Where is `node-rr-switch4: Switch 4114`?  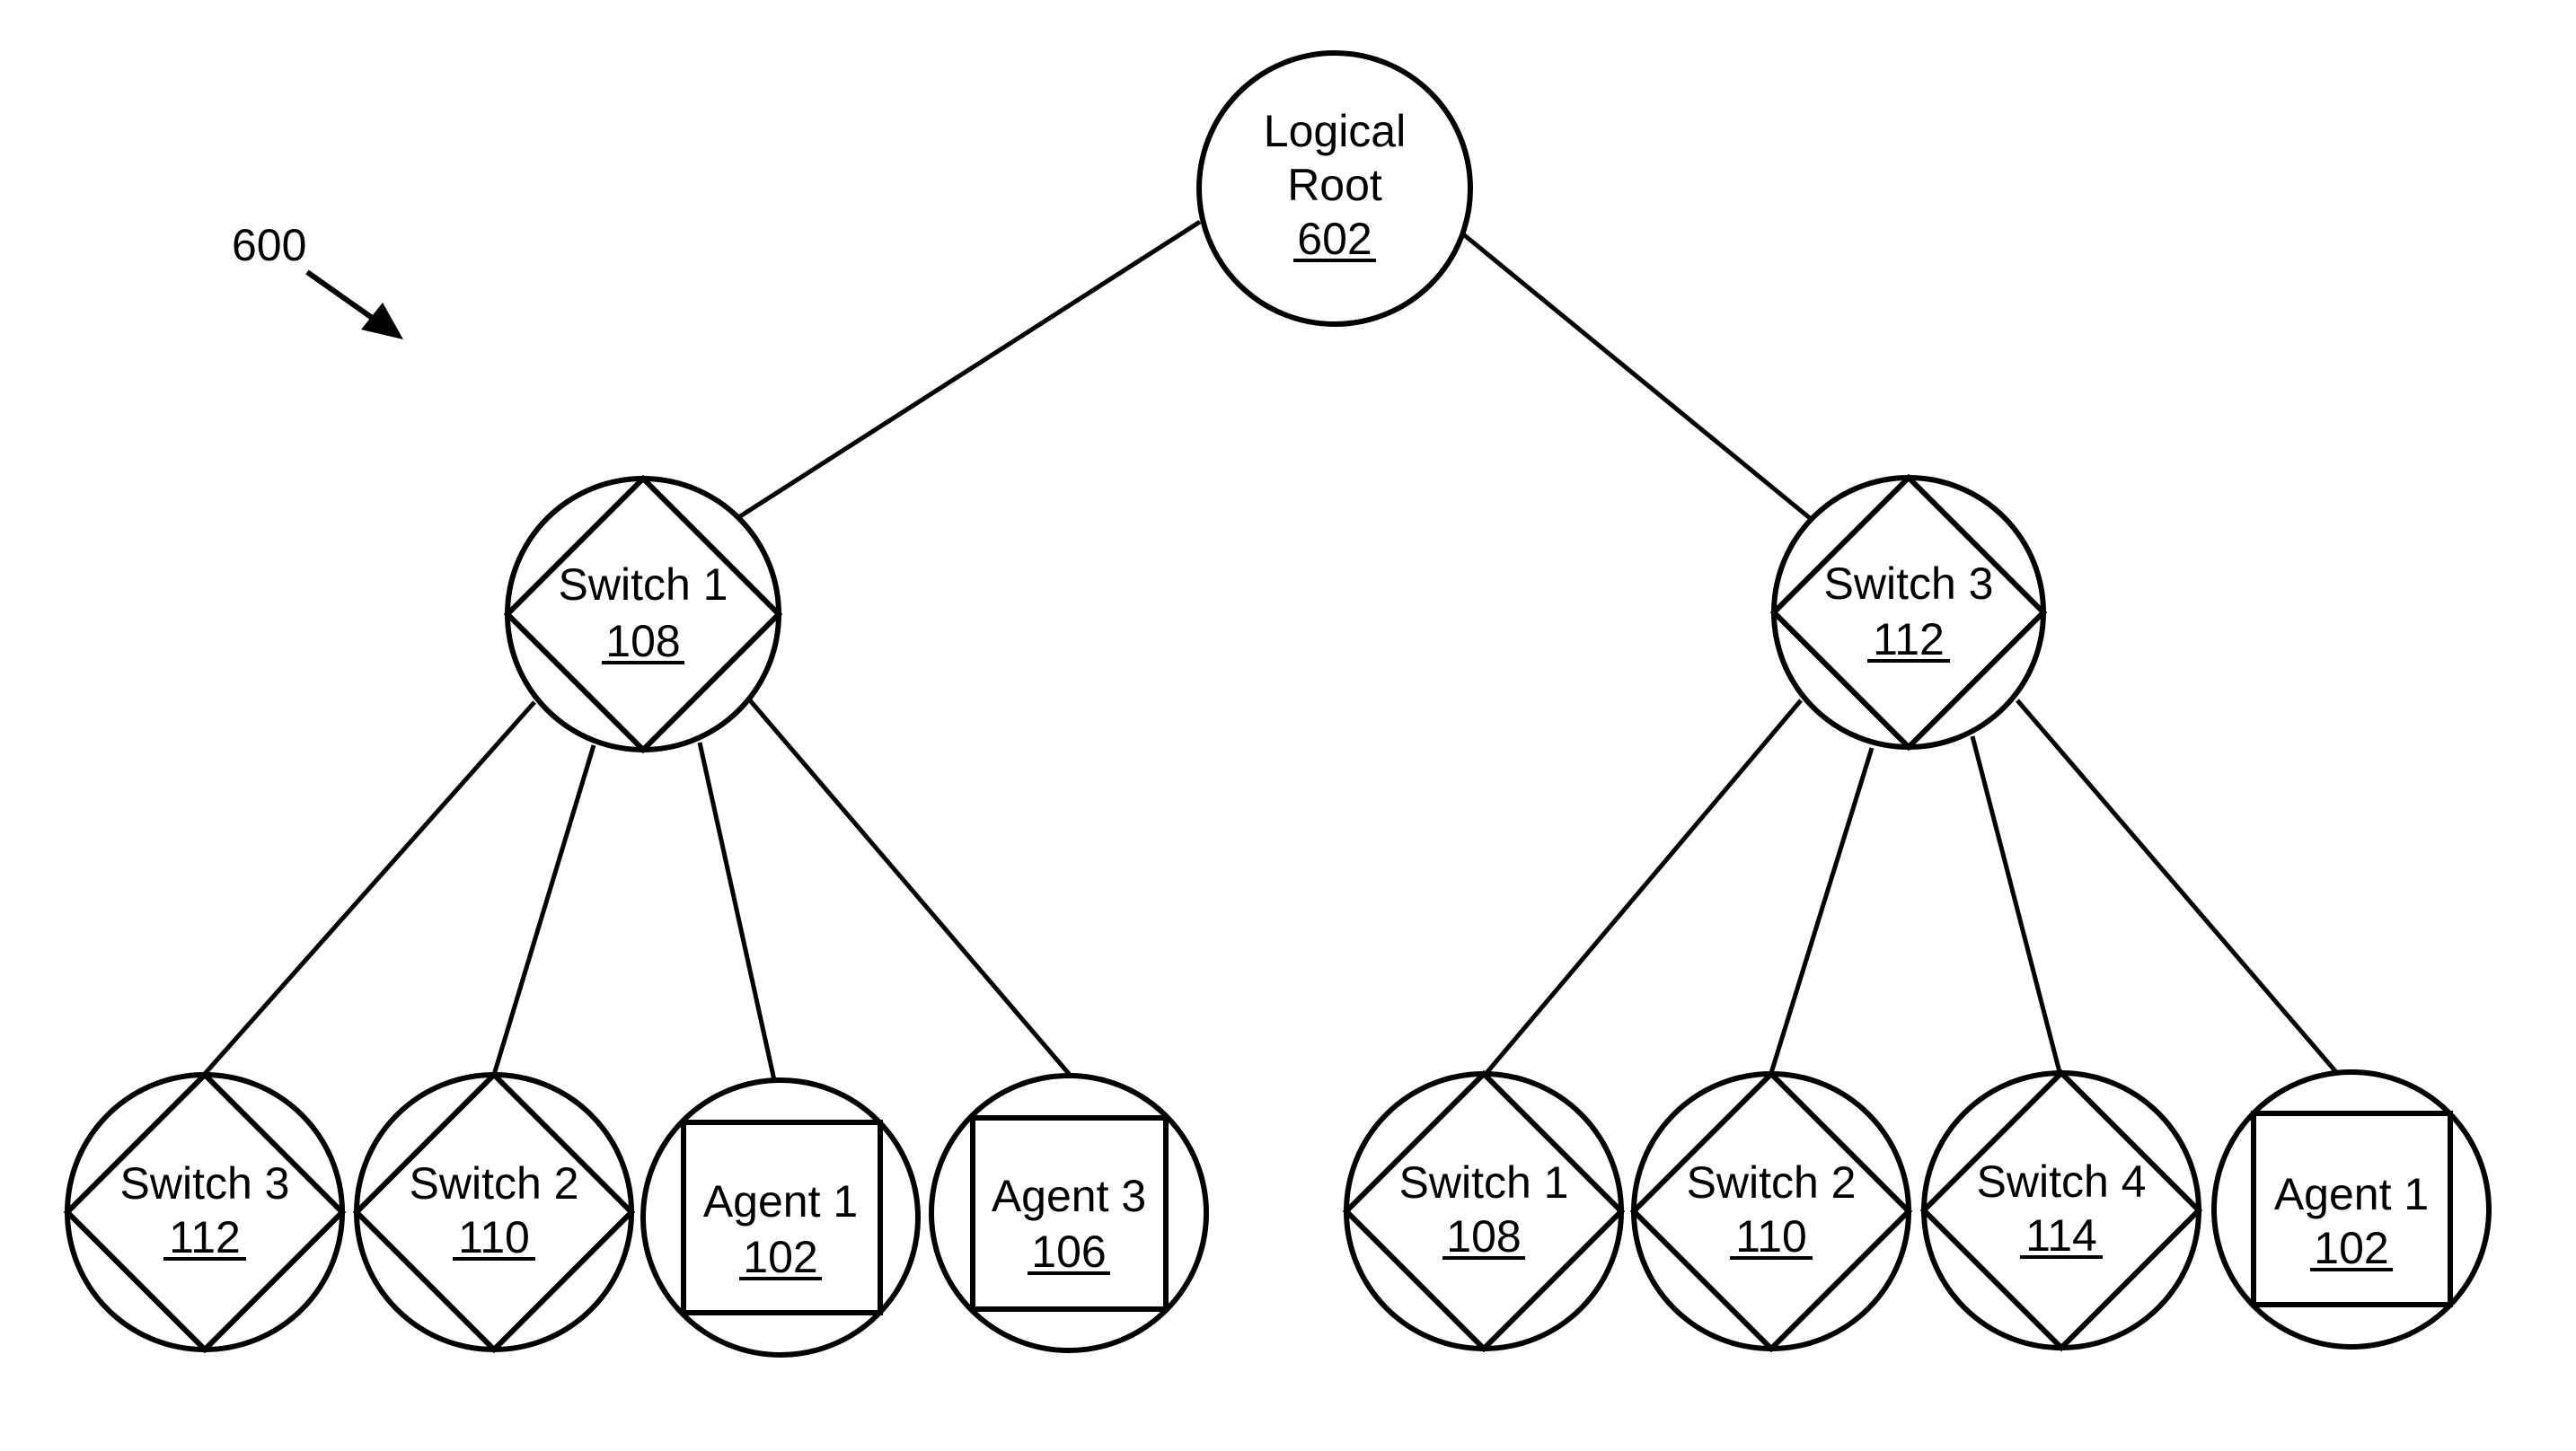 node-rr-switch4: Switch 4114 is located at coordinates (2061, 1210).